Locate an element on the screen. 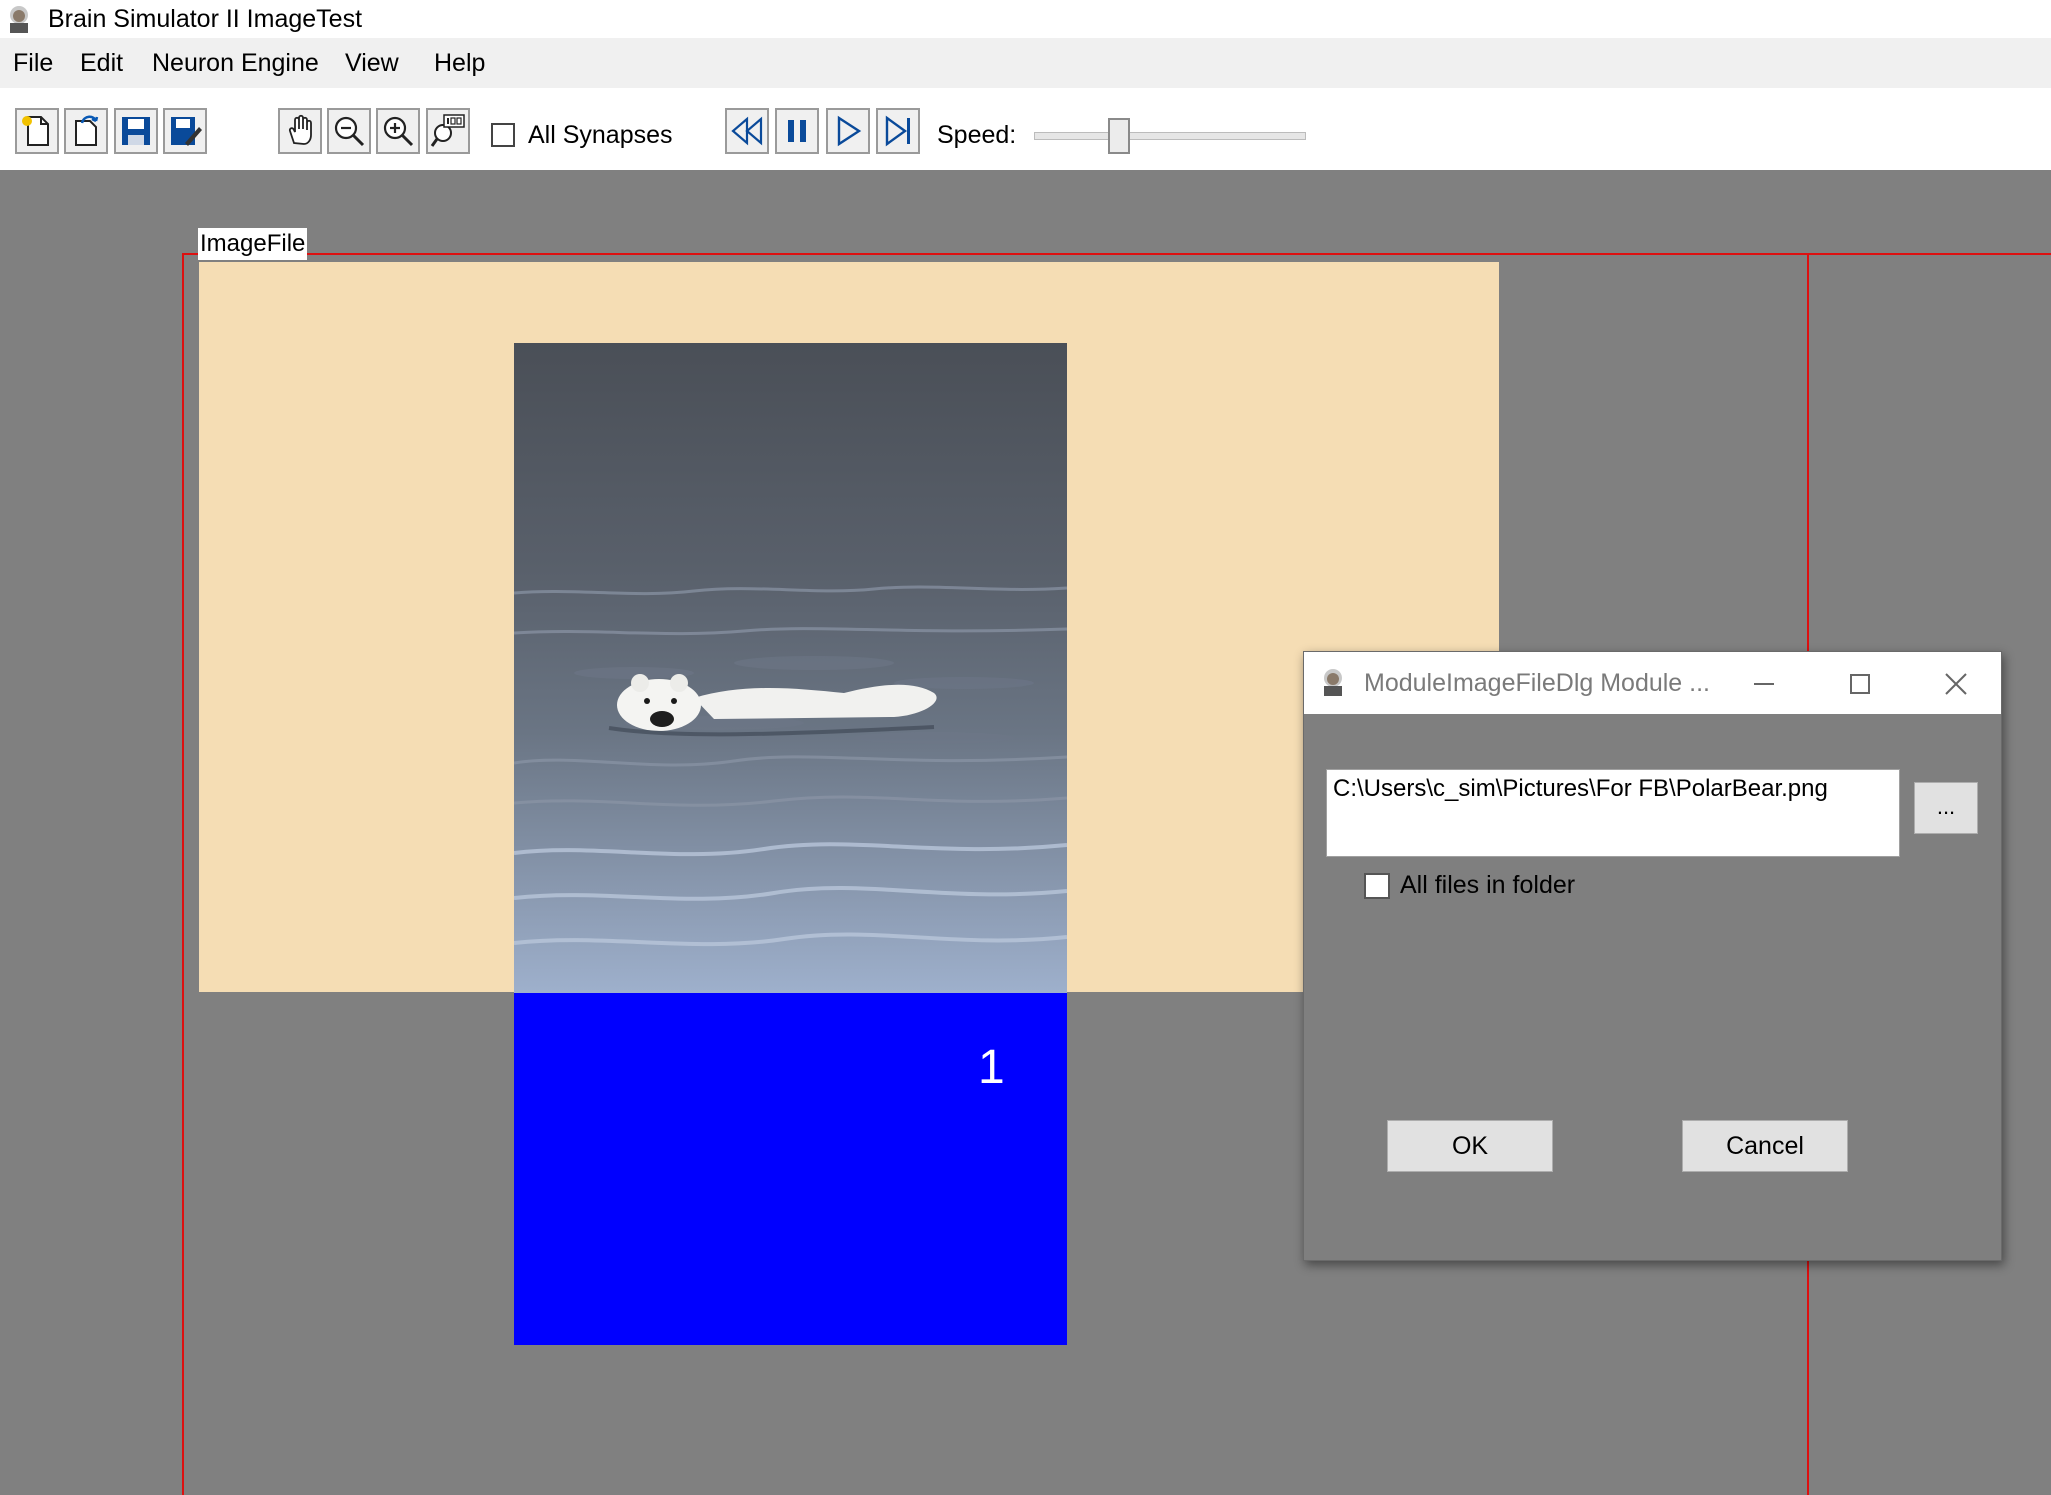 The width and height of the screenshot is (2051, 1495). ok-button: OK is located at coordinates (1470, 1146).